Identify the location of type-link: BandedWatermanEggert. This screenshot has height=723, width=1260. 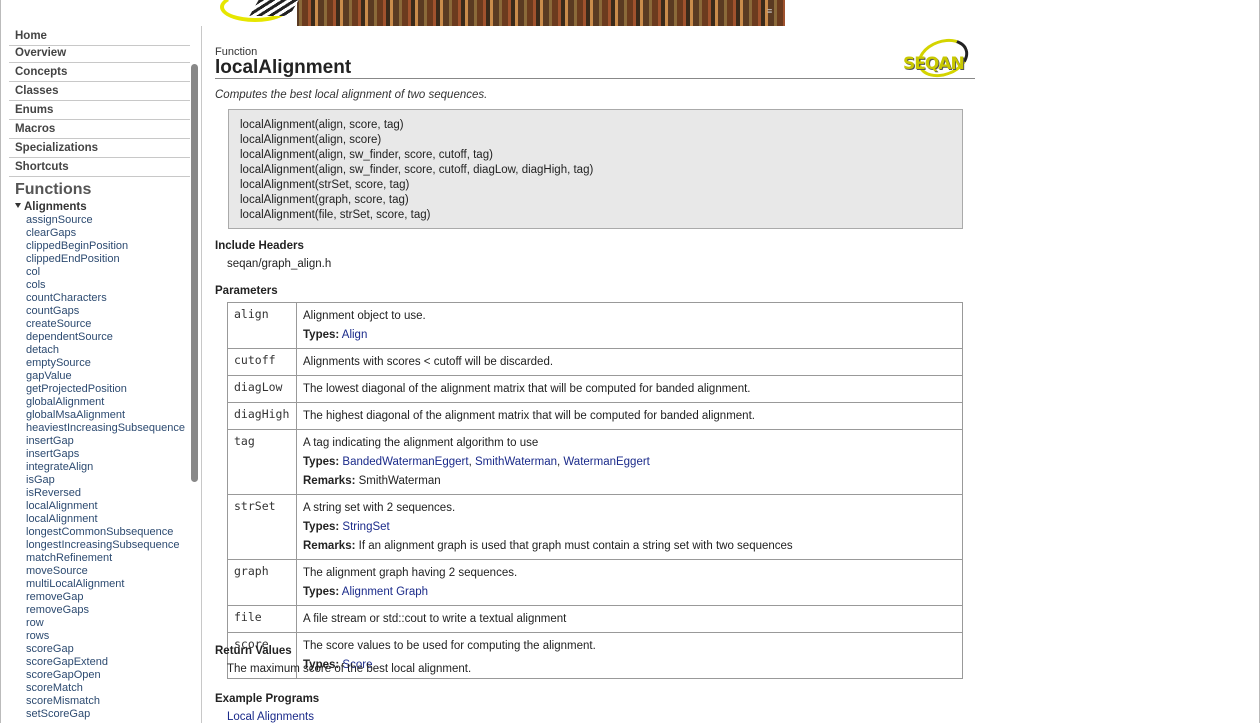
(405, 462).